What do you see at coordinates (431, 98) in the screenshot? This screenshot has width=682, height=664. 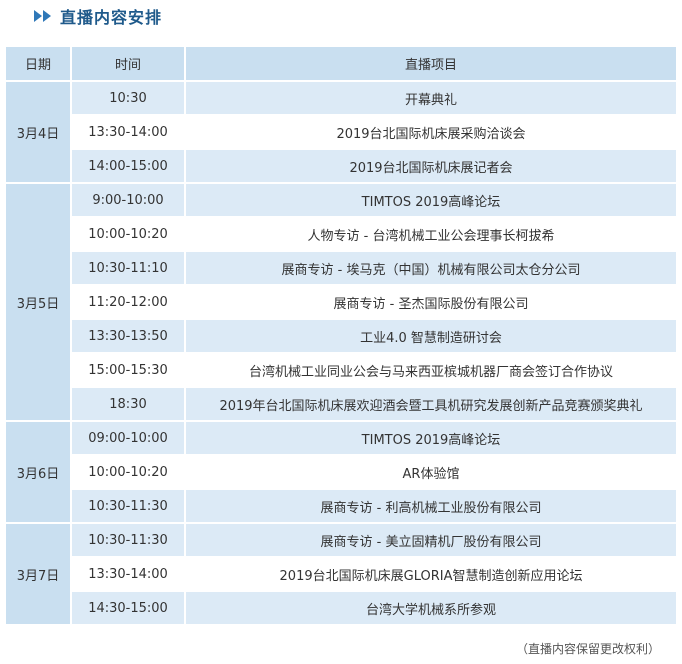 I see `event-cell: 开幕典礼` at bounding box center [431, 98].